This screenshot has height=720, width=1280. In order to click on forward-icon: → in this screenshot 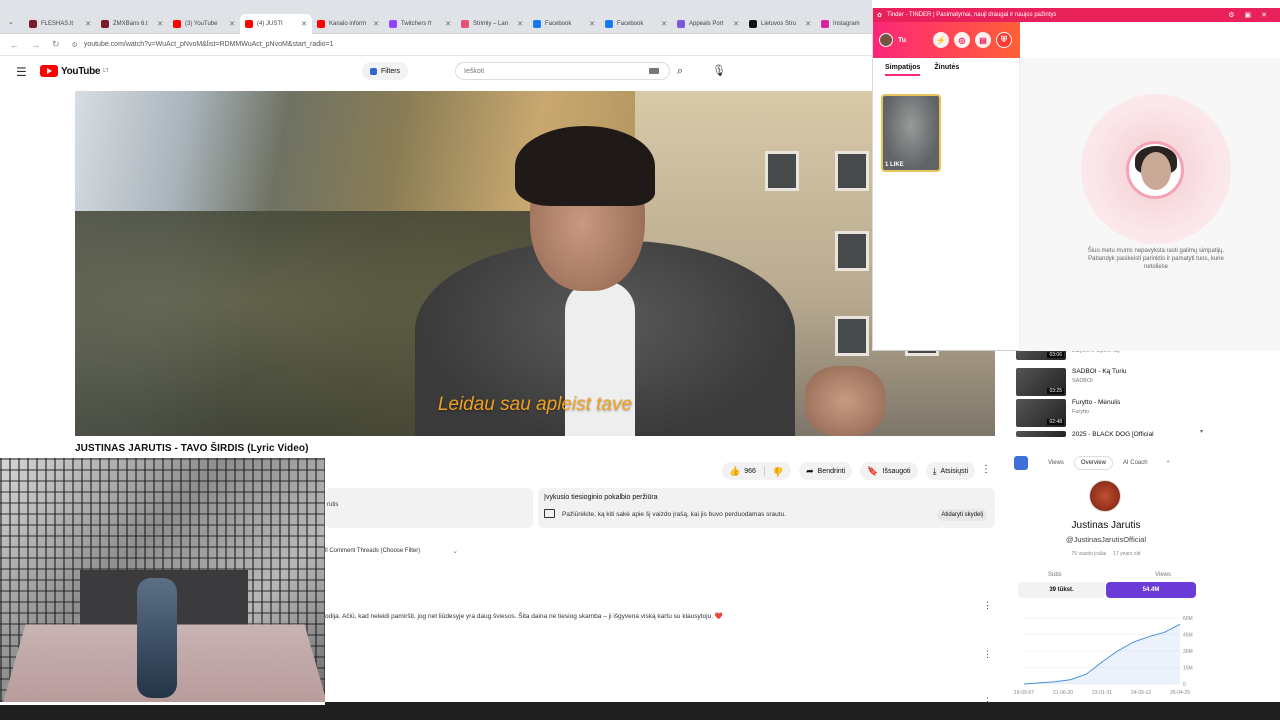, I will do `click(35, 45)`.